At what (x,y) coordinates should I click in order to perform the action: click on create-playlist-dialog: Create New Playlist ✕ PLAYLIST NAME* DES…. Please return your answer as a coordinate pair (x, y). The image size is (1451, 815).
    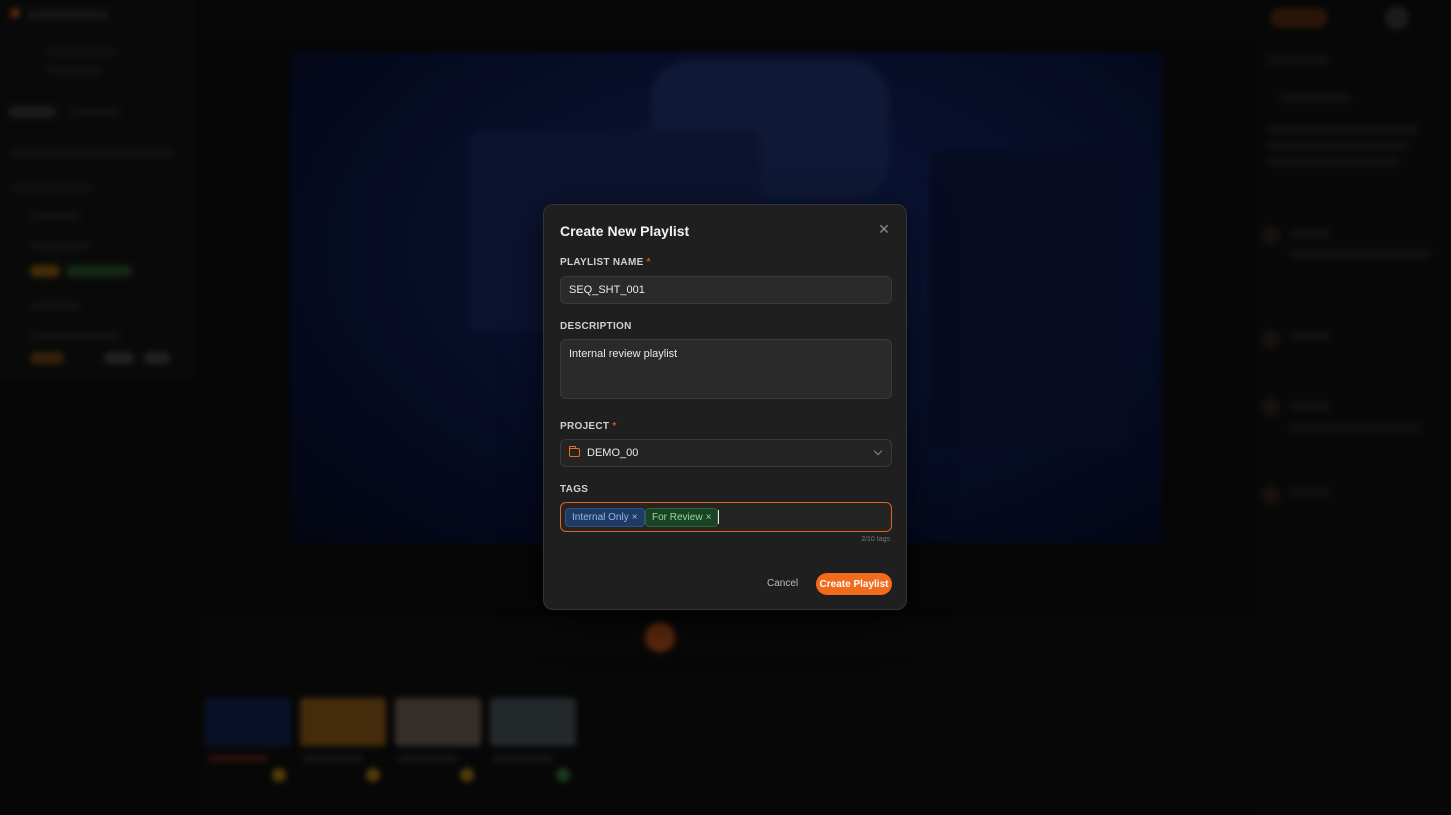
    Looking at the image, I should click on (725, 407).